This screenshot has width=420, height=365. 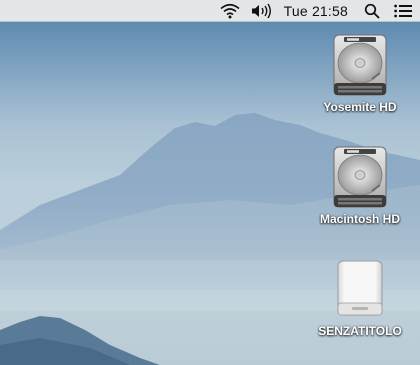 I want to click on desktop-drive-senzatitolo: SENZATITOLO, so click(x=360, y=297).